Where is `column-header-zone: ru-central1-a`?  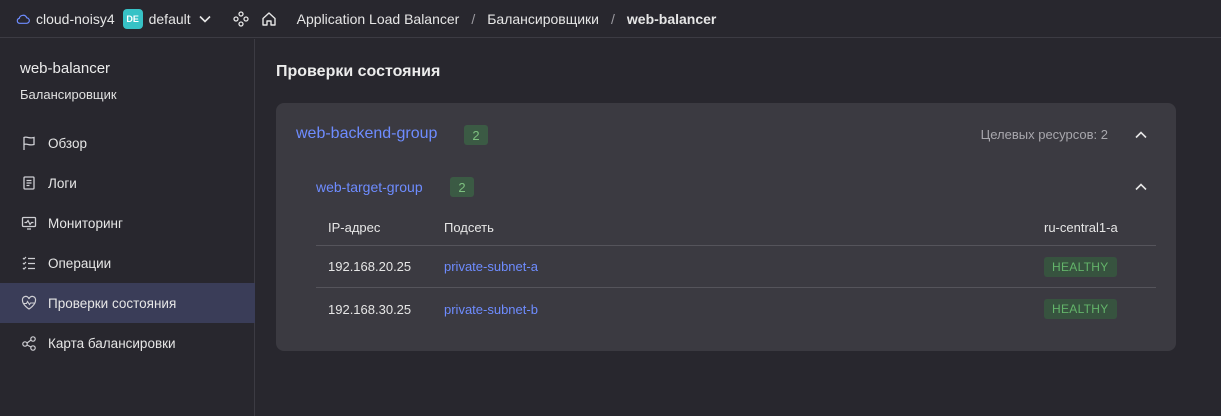 column-header-zone: ru-central1-a is located at coordinates (1081, 227).